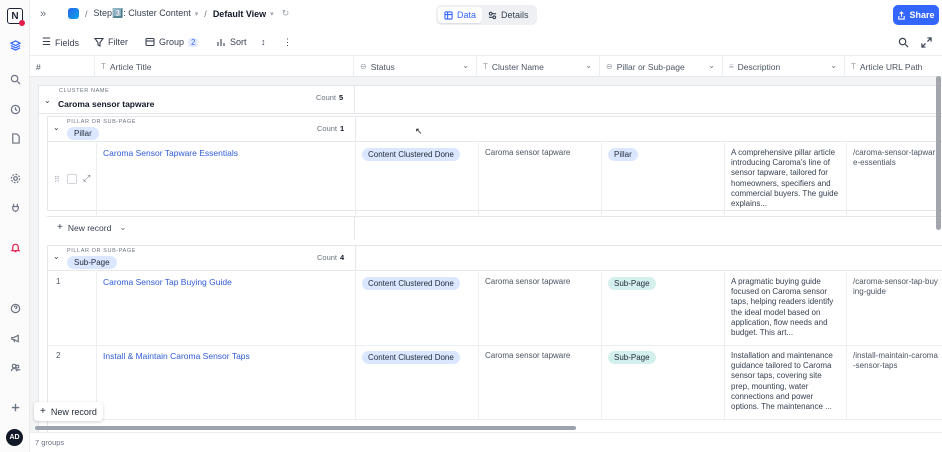 The image size is (942, 452). I want to click on url-cell: /caroma-sensor-tapware-essentials, so click(894, 179).